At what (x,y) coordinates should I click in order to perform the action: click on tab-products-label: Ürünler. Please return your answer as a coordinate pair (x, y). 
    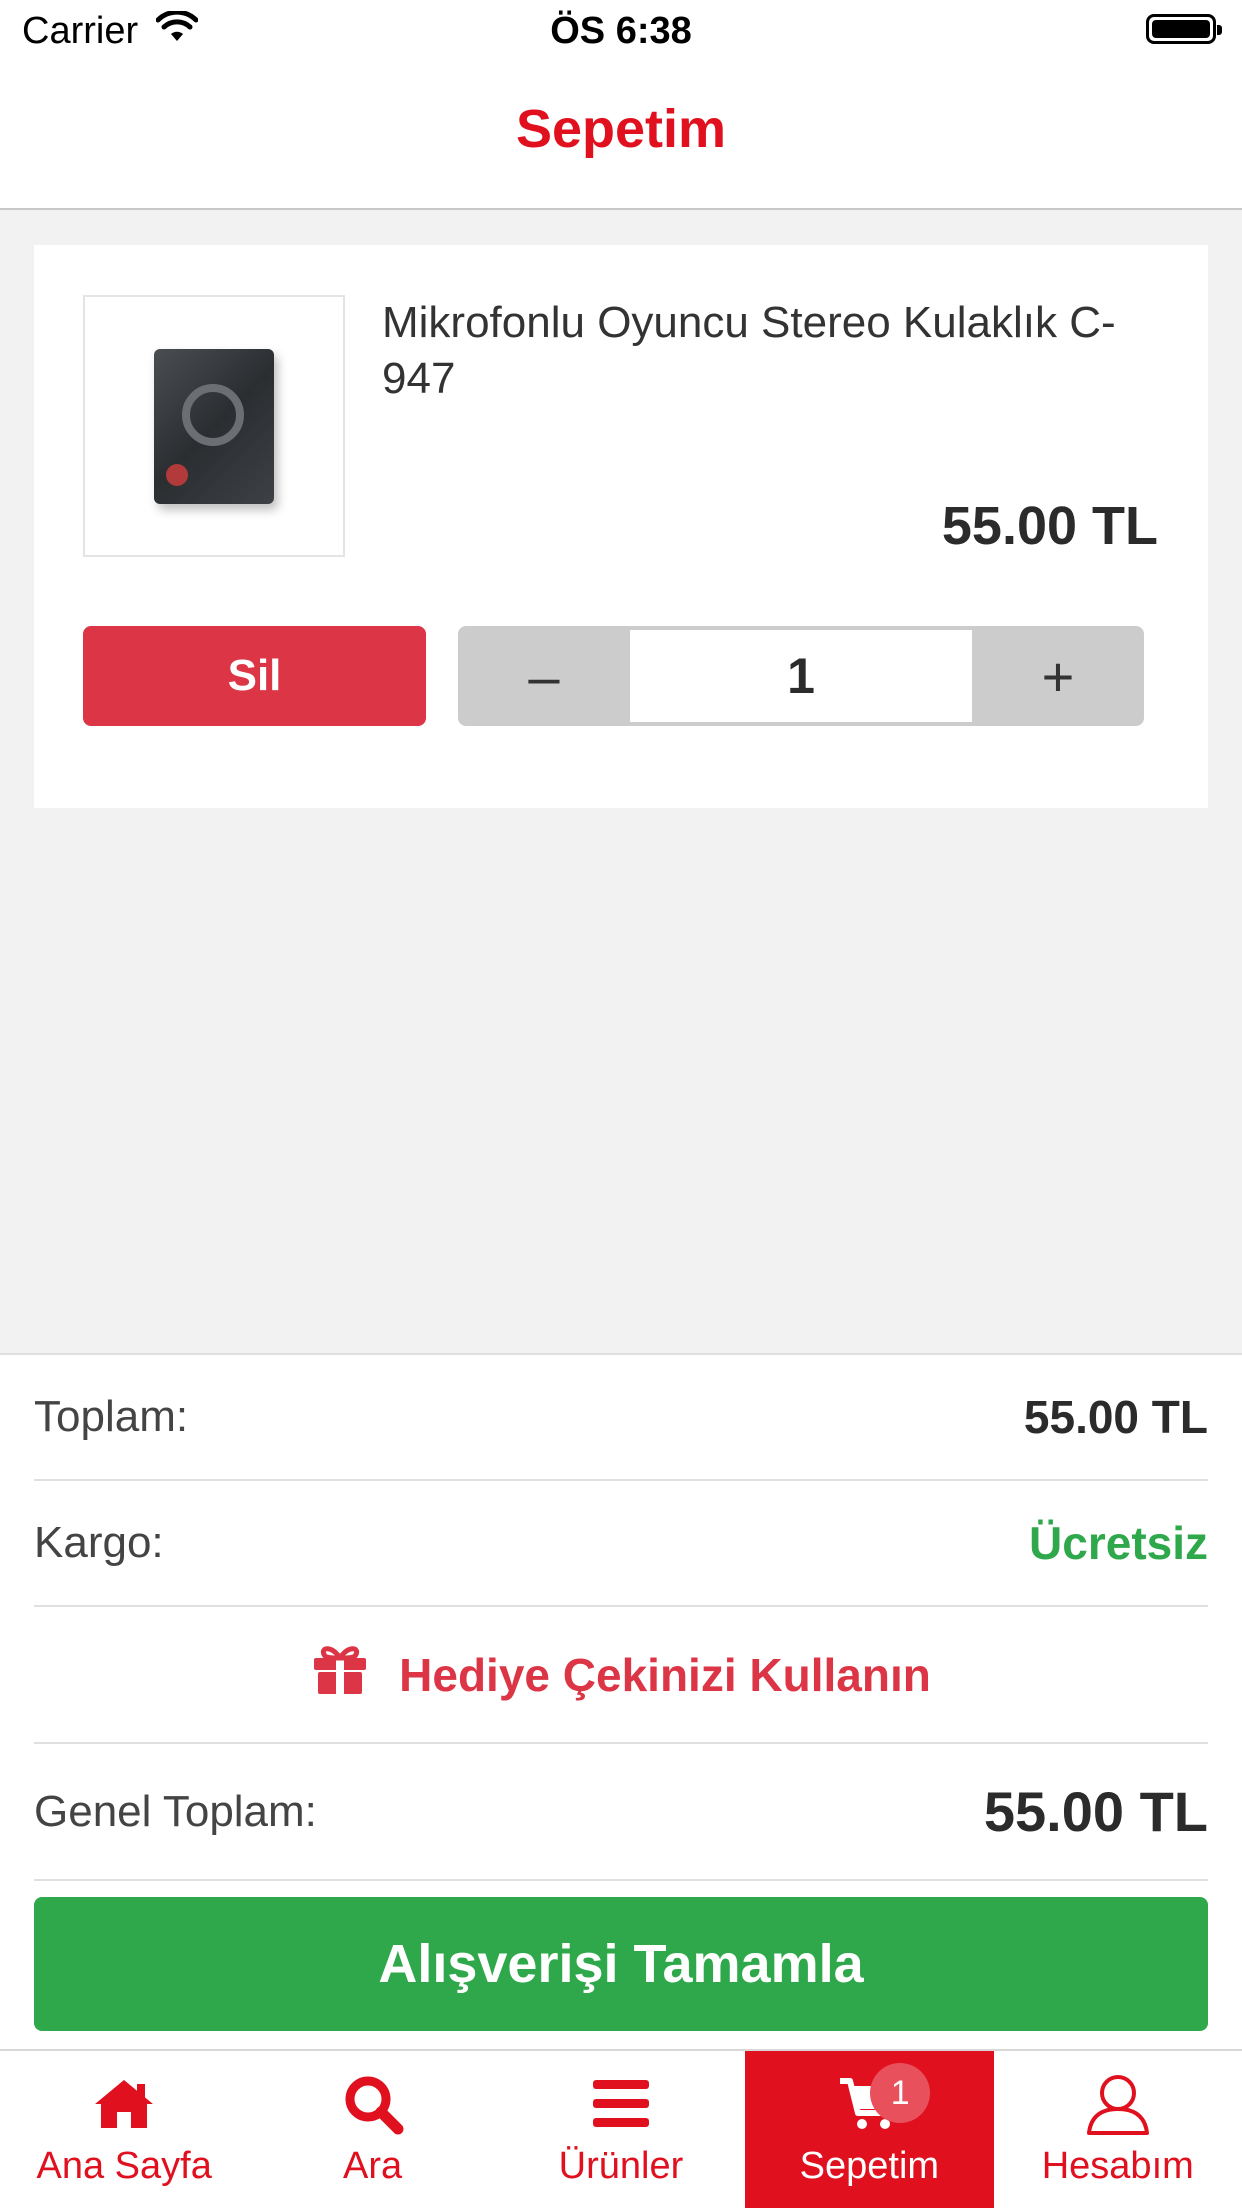
    Looking at the image, I should click on (621, 2166).